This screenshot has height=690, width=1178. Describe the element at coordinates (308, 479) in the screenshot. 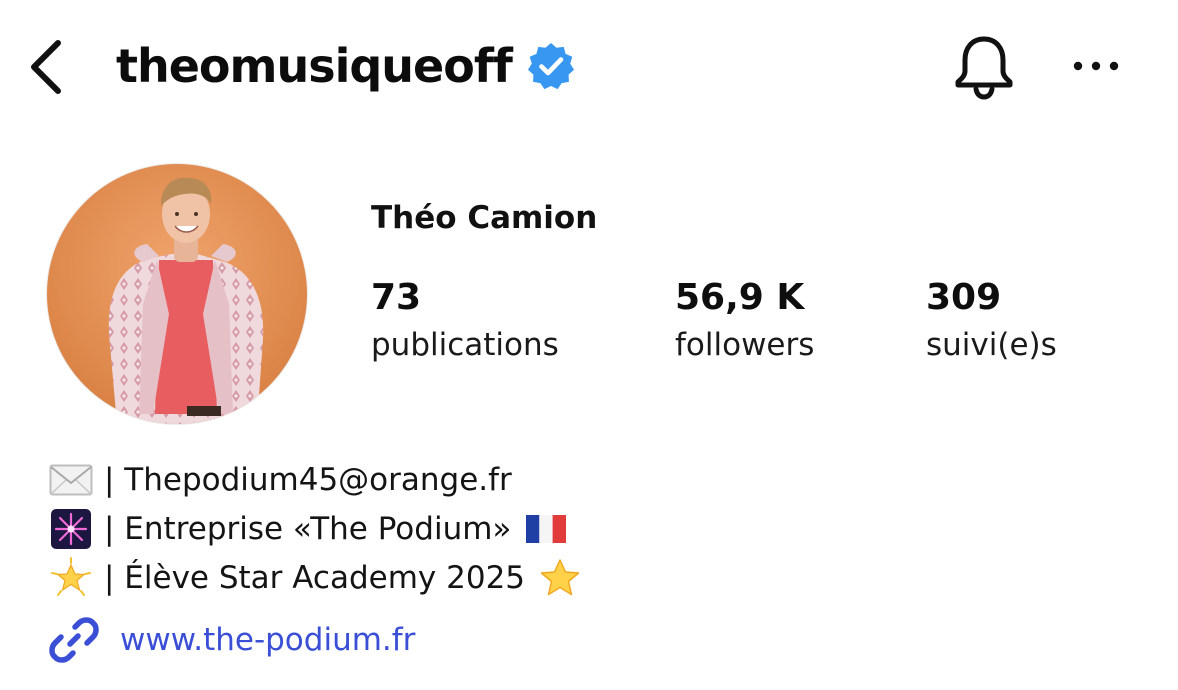

I see `bio-text: | Thepodium45@orange.fr` at that location.